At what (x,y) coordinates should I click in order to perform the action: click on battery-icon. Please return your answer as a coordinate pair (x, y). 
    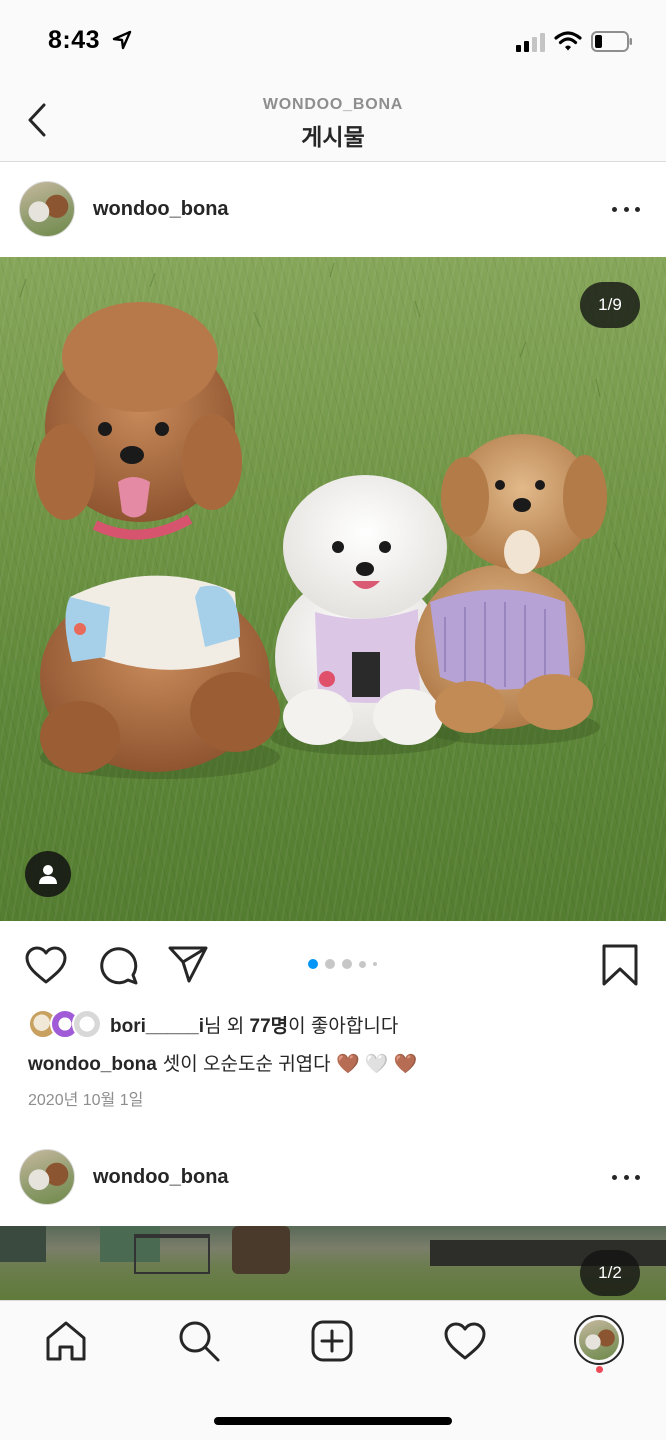
    Looking at the image, I should click on (611, 41).